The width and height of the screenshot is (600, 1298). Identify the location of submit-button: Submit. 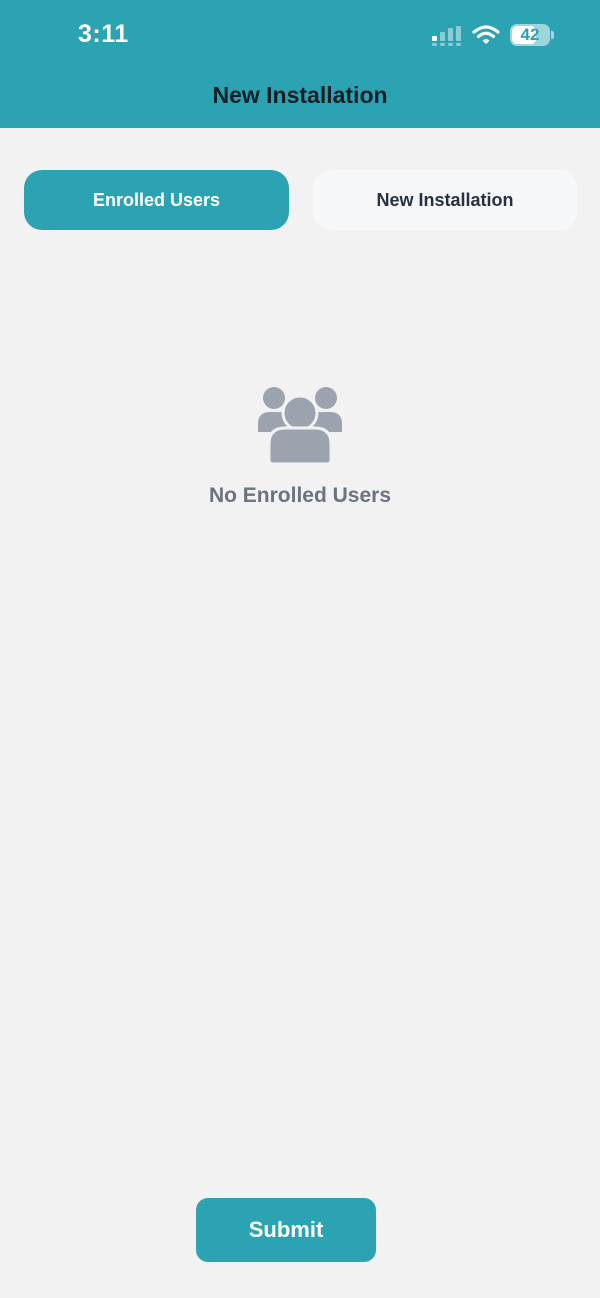
(286, 1230).